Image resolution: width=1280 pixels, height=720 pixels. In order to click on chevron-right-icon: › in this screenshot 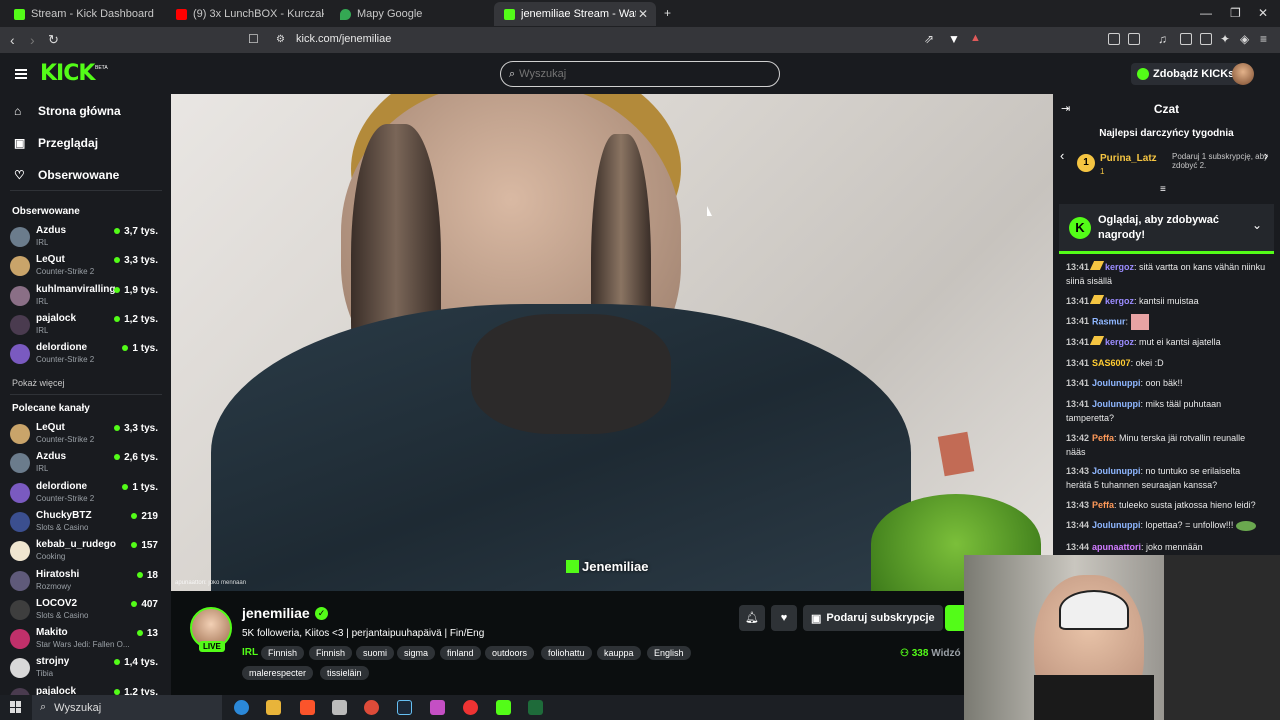, I will do `click(1266, 155)`.